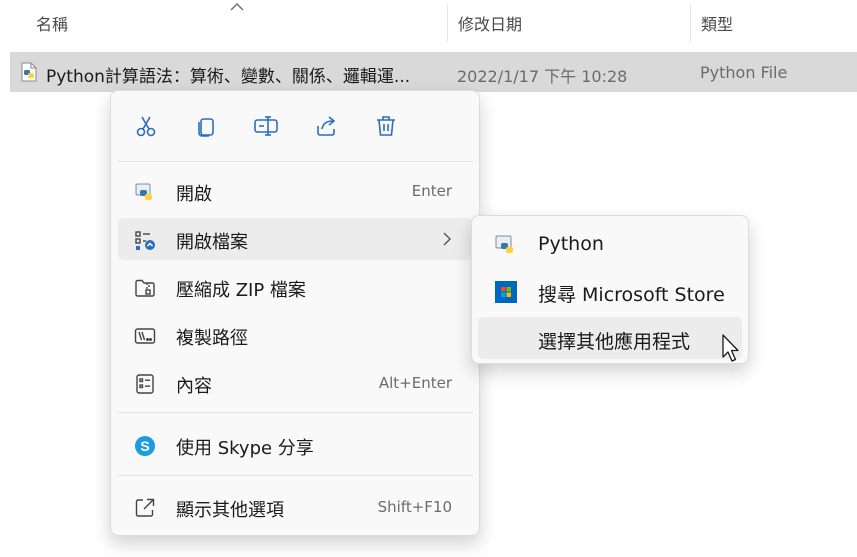 This screenshot has width=857, height=557. What do you see at coordinates (414, 507) in the screenshot?
I see `menu-item-show-more-options-shortcut: Shift+F10` at bounding box center [414, 507].